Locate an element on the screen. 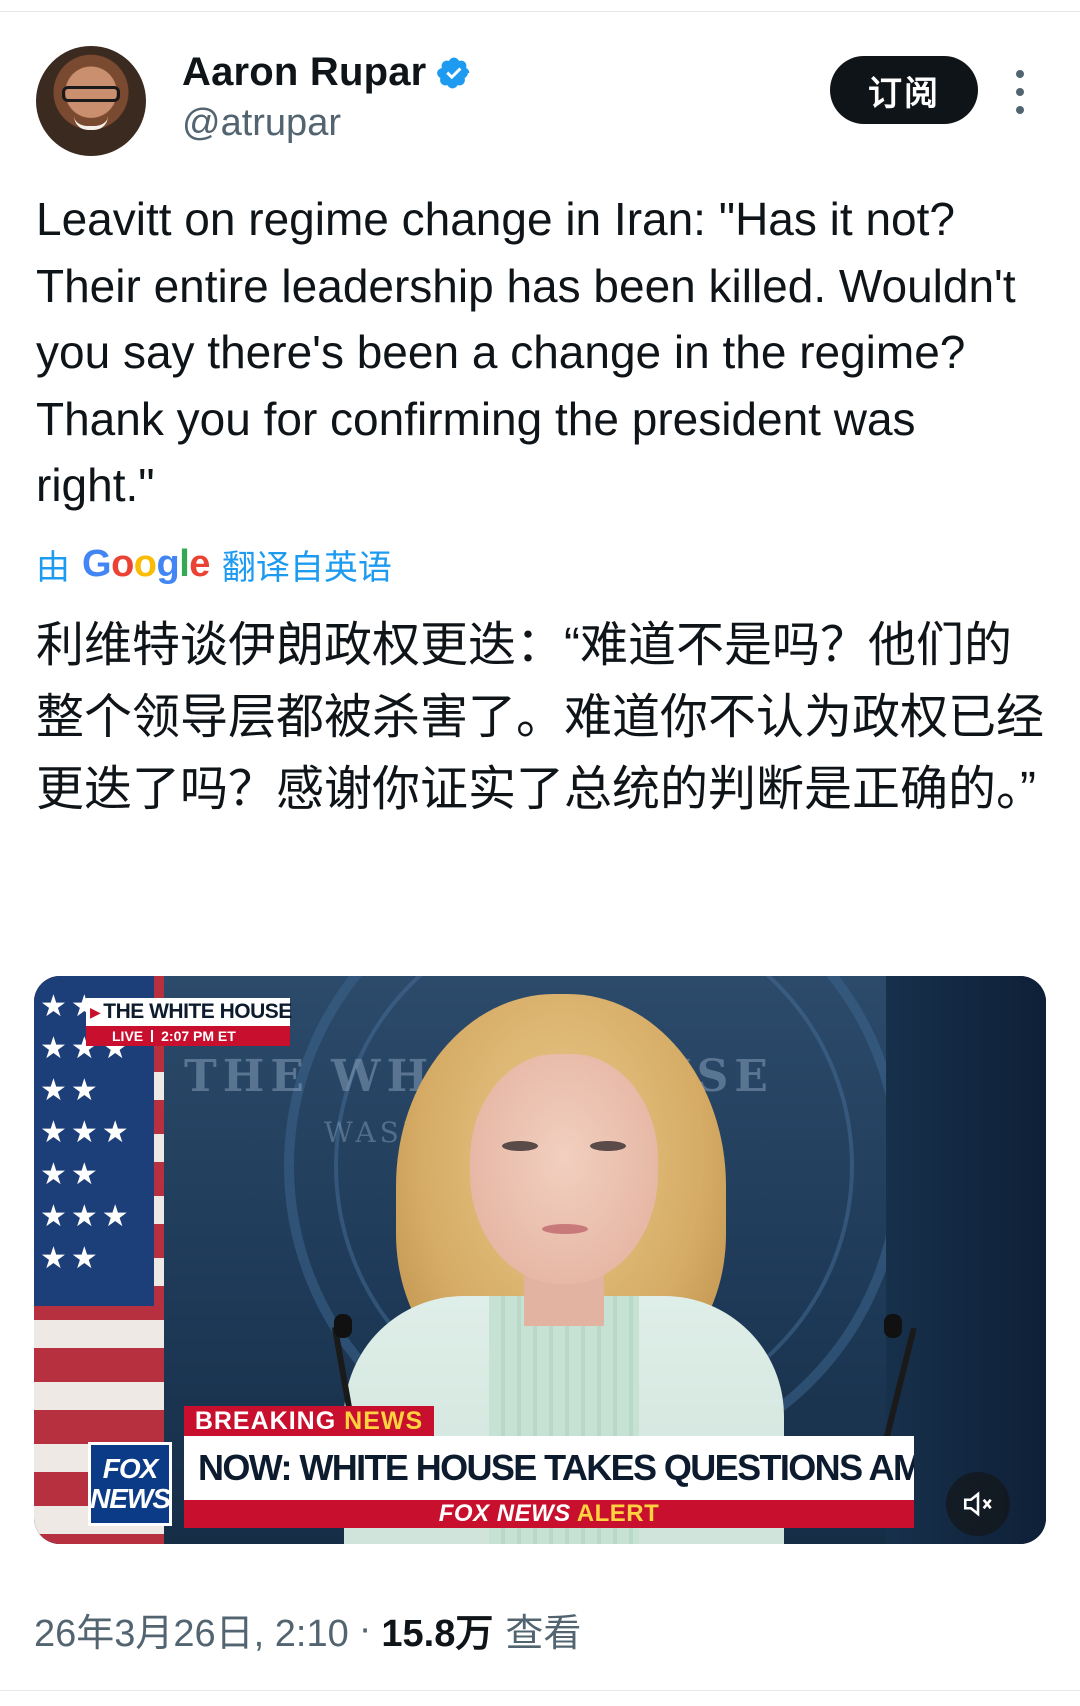  location-bug-title: ▶ THE WHITE HOUSE is located at coordinates (189, 1012).